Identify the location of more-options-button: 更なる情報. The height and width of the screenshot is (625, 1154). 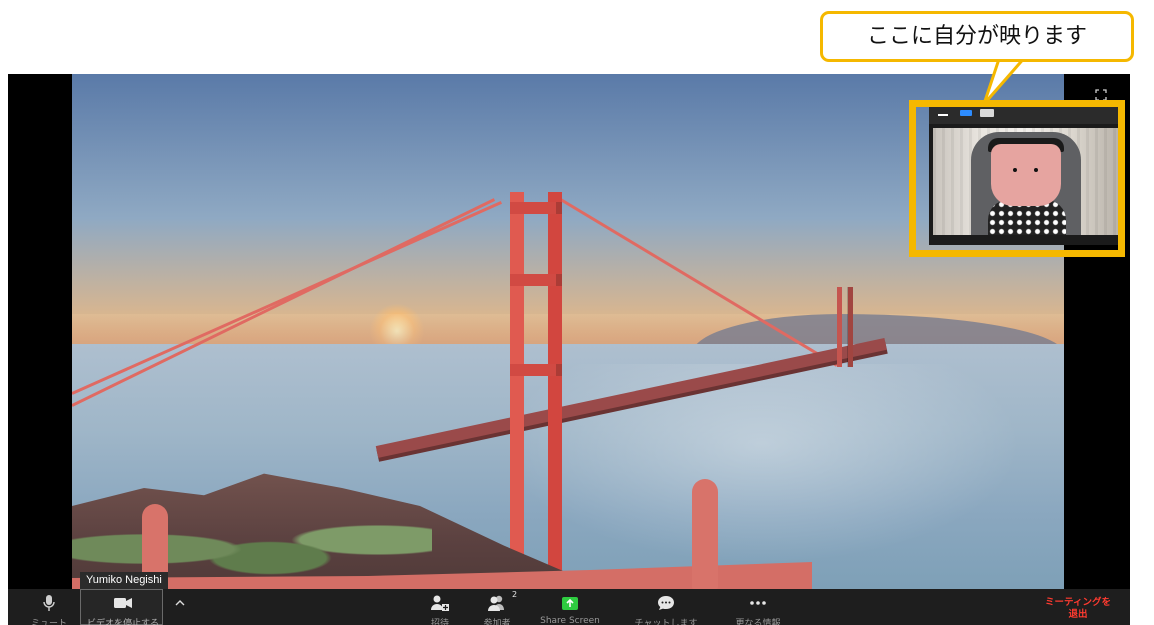
(758, 607).